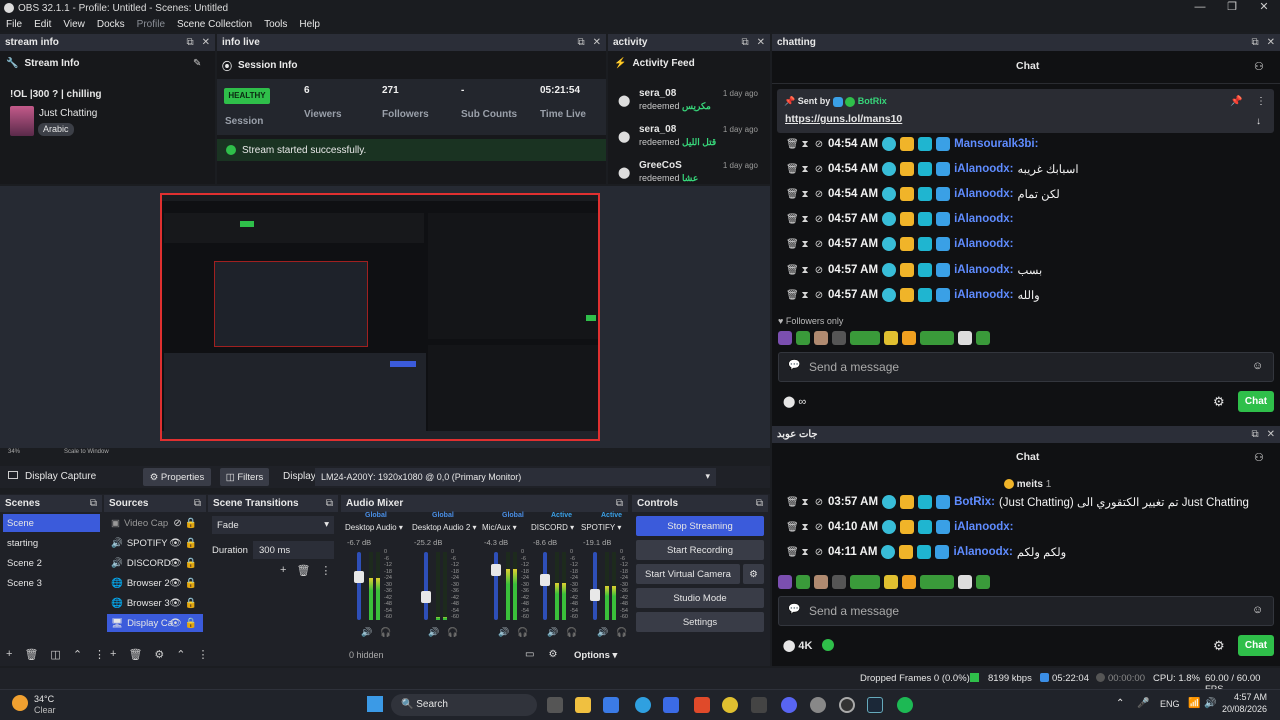 The width and height of the screenshot is (1280, 720). I want to click on up-icon: ⌃, so click(77, 654).